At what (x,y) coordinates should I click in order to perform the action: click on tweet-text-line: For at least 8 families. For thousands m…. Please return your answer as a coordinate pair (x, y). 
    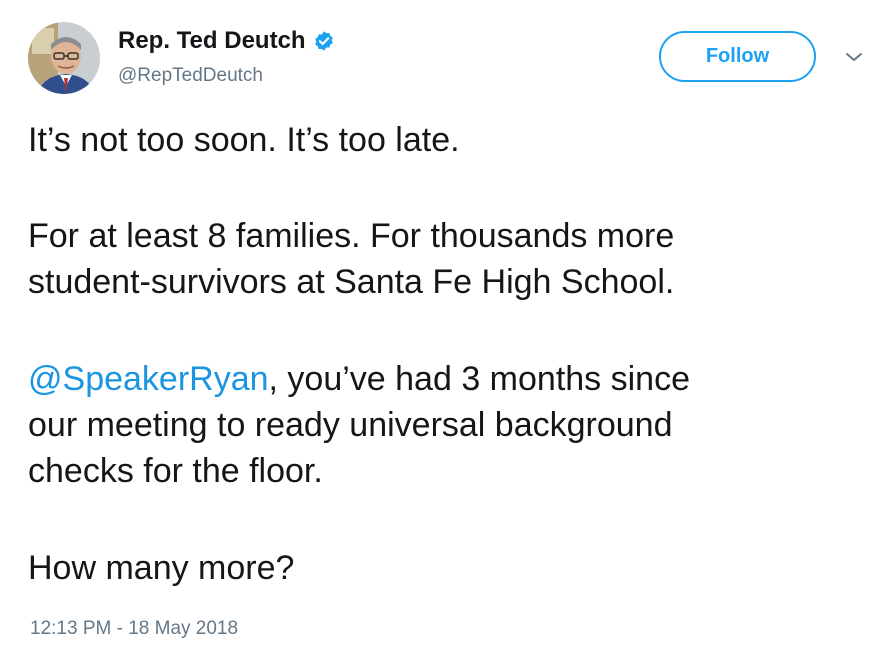
    Looking at the image, I should click on (351, 236).